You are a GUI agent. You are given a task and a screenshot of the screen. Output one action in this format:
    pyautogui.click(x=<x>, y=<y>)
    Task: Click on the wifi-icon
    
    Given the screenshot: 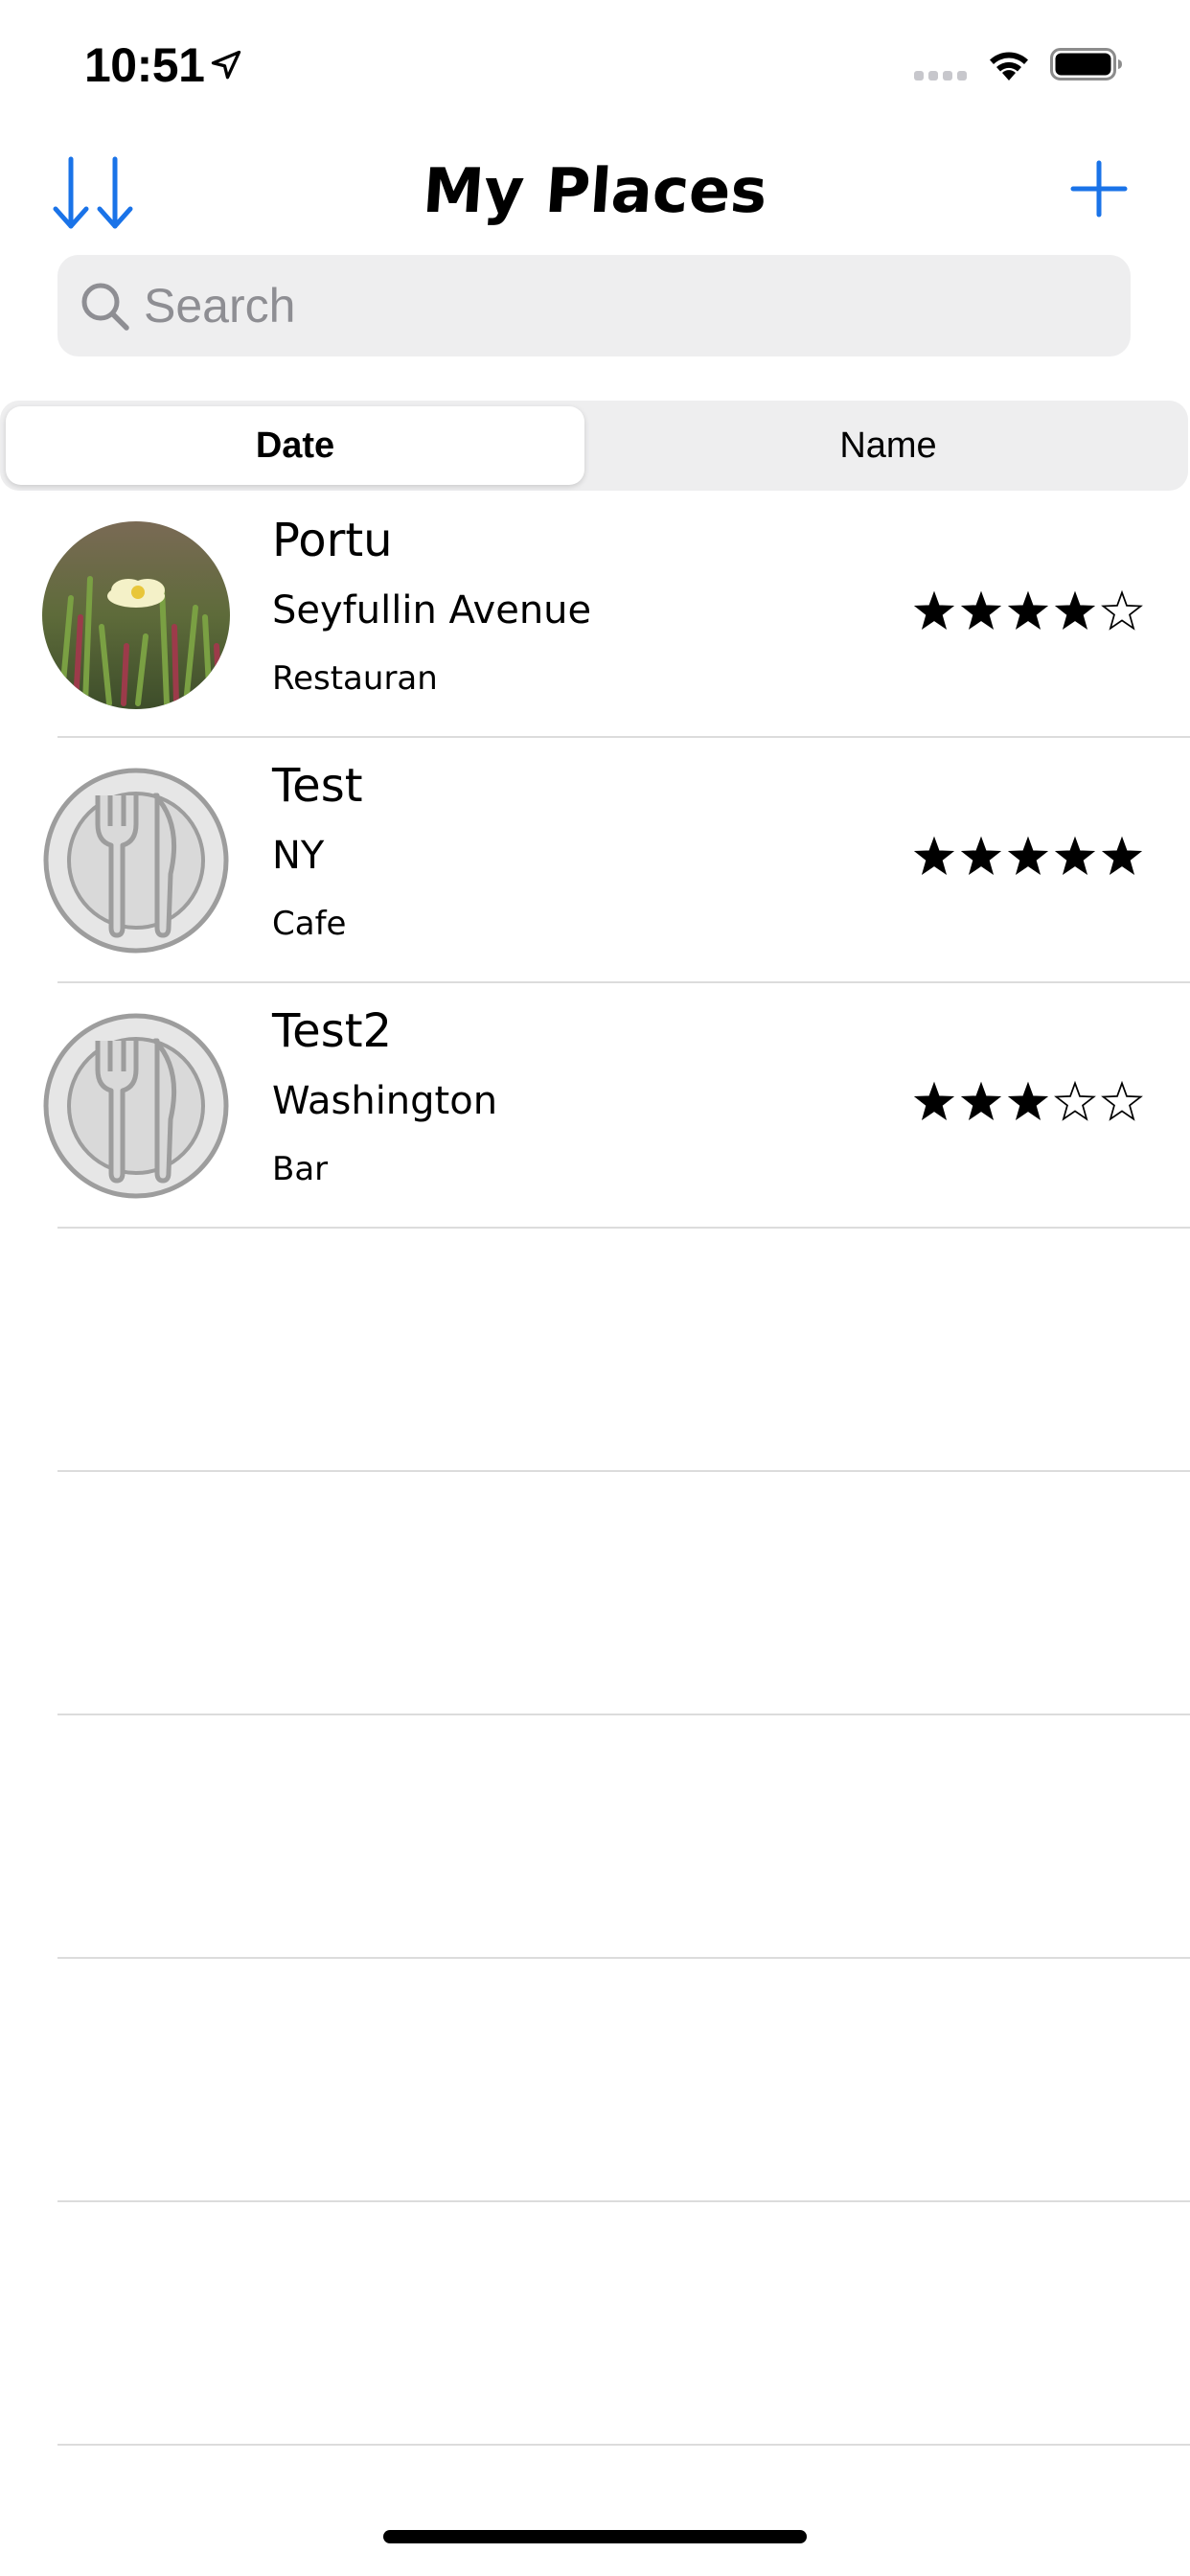 What is the action you would take?
    pyautogui.click(x=1009, y=66)
    